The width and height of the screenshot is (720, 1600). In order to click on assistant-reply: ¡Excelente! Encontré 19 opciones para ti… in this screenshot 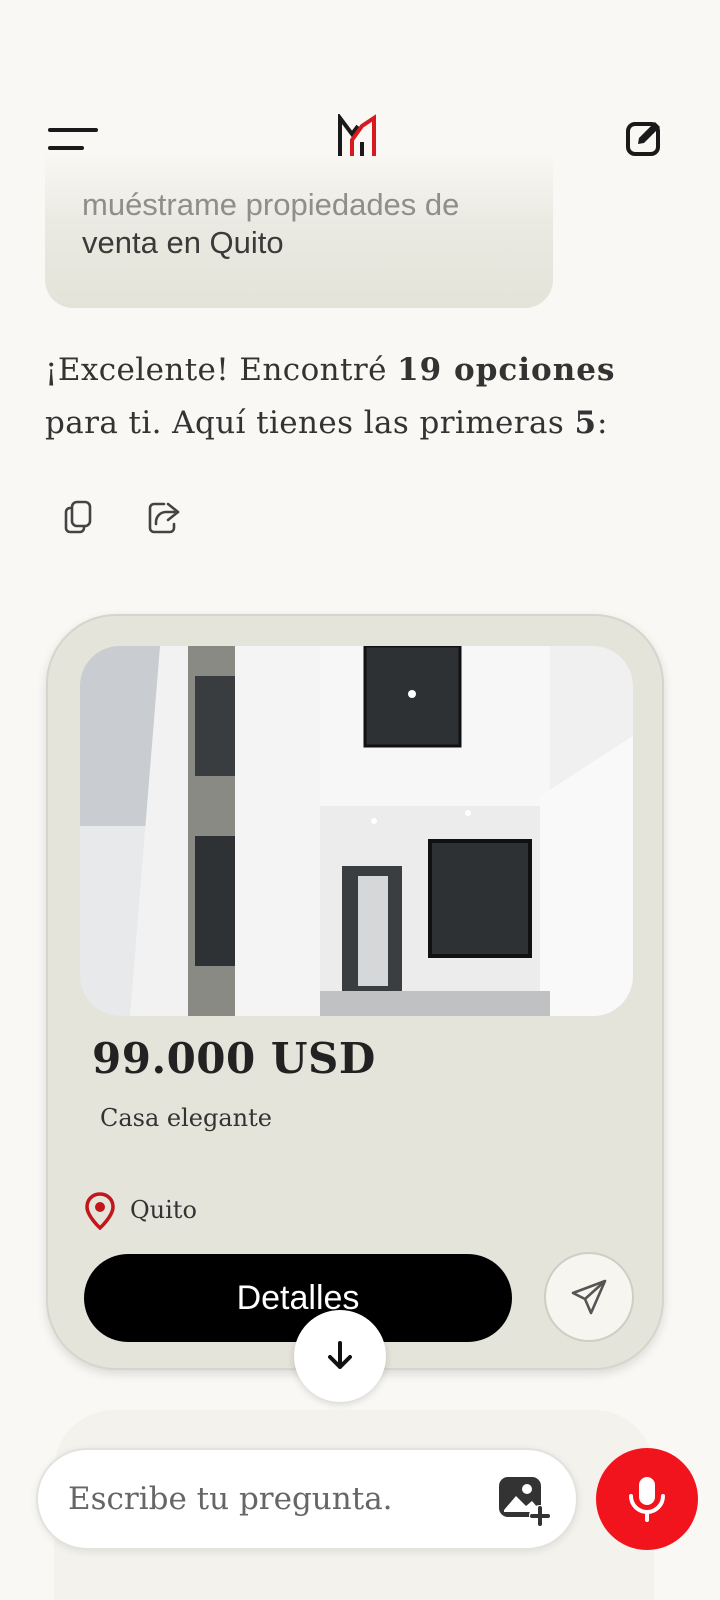, I will do `click(365, 397)`.